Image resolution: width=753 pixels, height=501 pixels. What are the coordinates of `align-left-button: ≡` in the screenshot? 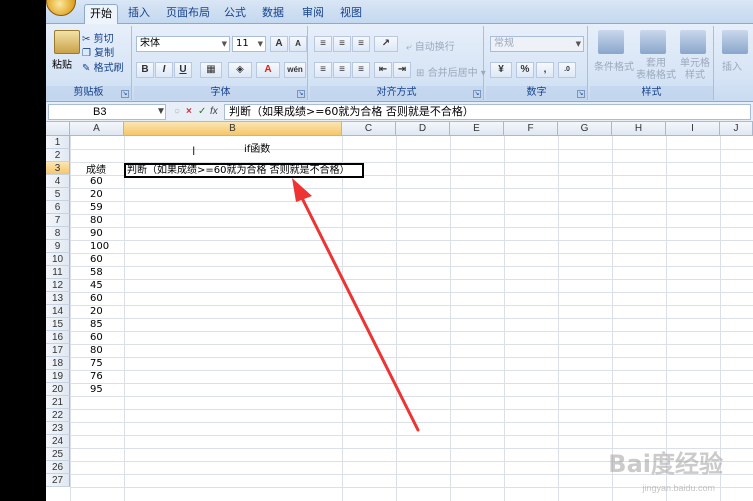 It's located at (323, 70).